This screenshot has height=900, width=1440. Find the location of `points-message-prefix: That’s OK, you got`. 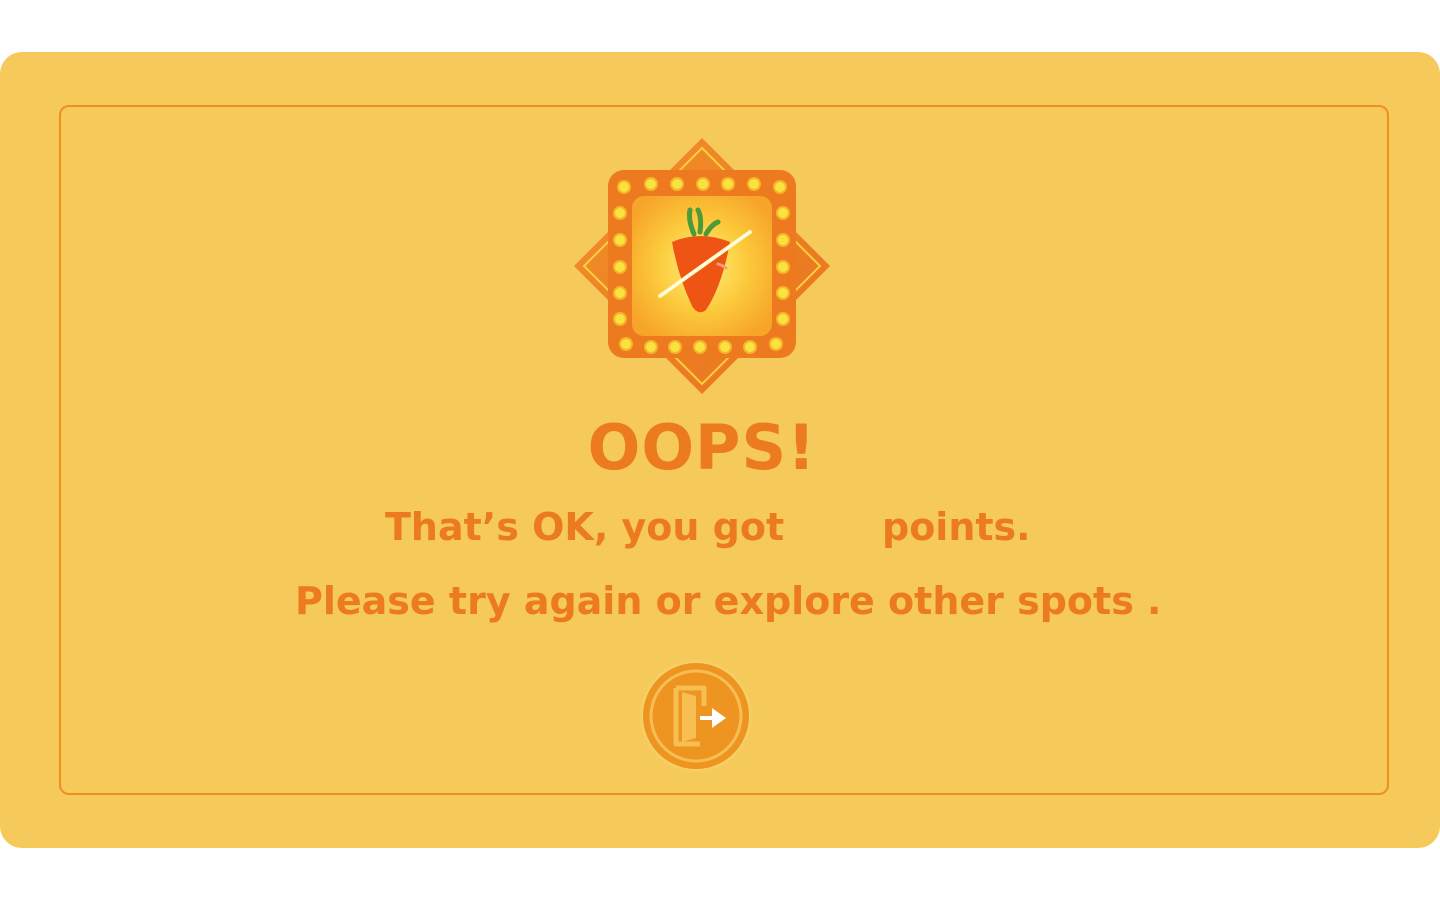

points-message-prefix: That’s OK, you got is located at coordinates (585, 527).